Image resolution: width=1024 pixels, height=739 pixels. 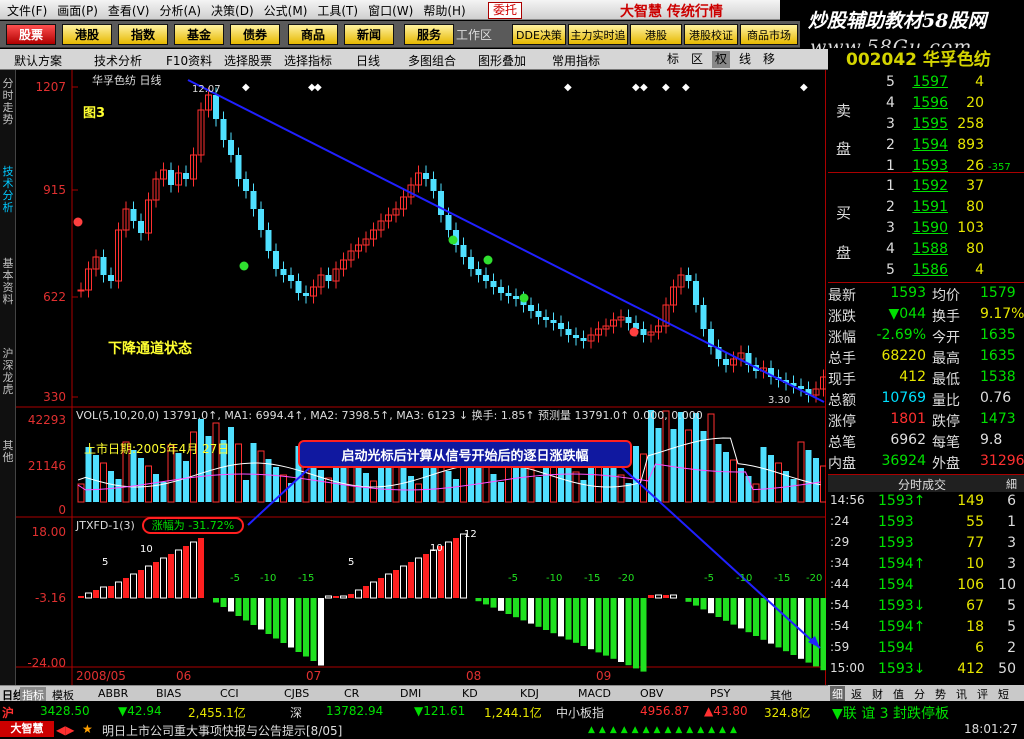 I want to click on bottom-tab-9: KD, so click(x=470, y=693).